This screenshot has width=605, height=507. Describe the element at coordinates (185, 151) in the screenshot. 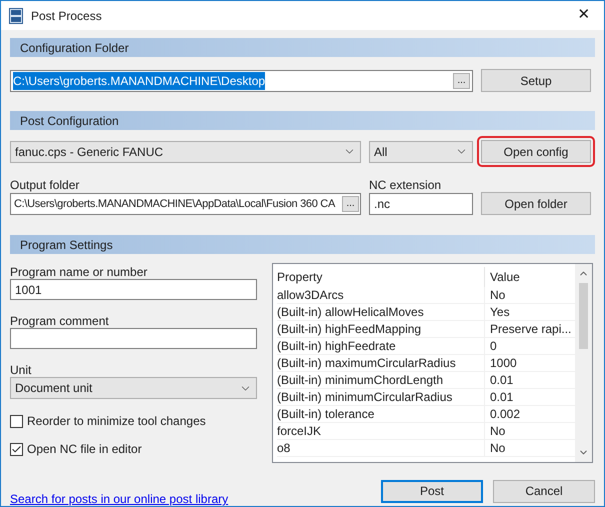

I see `post-dropdown: fanuc.cps - Generic FANUC` at that location.